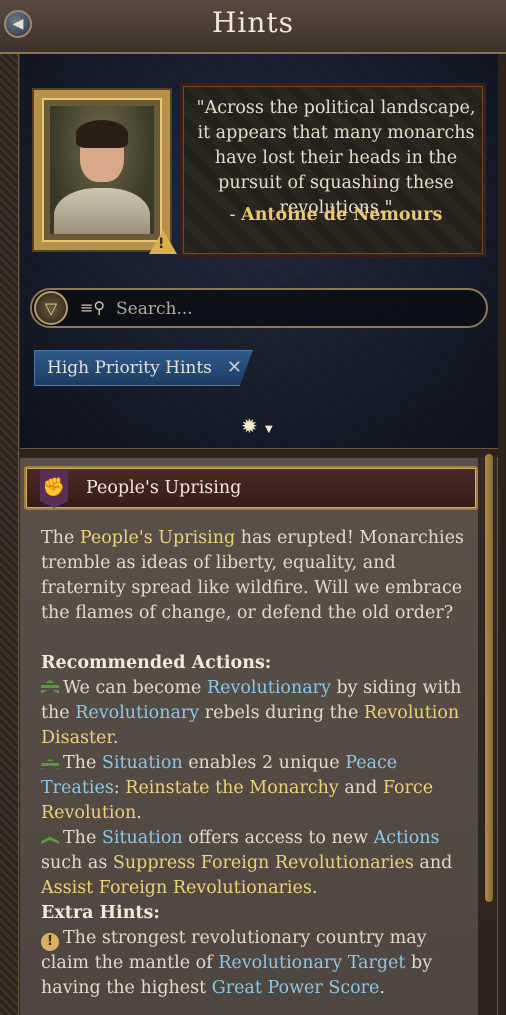 This screenshot has width=506, height=1015. What do you see at coordinates (142, 838) in the screenshot?
I see `link-situation-2: Situation` at bounding box center [142, 838].